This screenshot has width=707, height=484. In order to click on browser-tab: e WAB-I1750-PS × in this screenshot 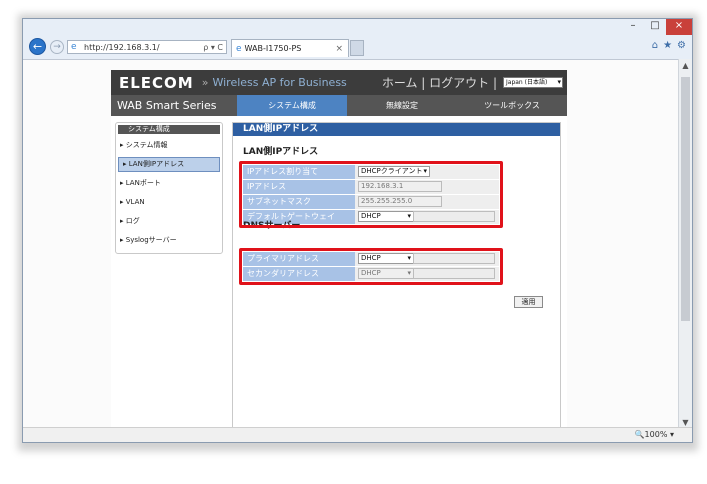, I will do `click(290, 48)`.